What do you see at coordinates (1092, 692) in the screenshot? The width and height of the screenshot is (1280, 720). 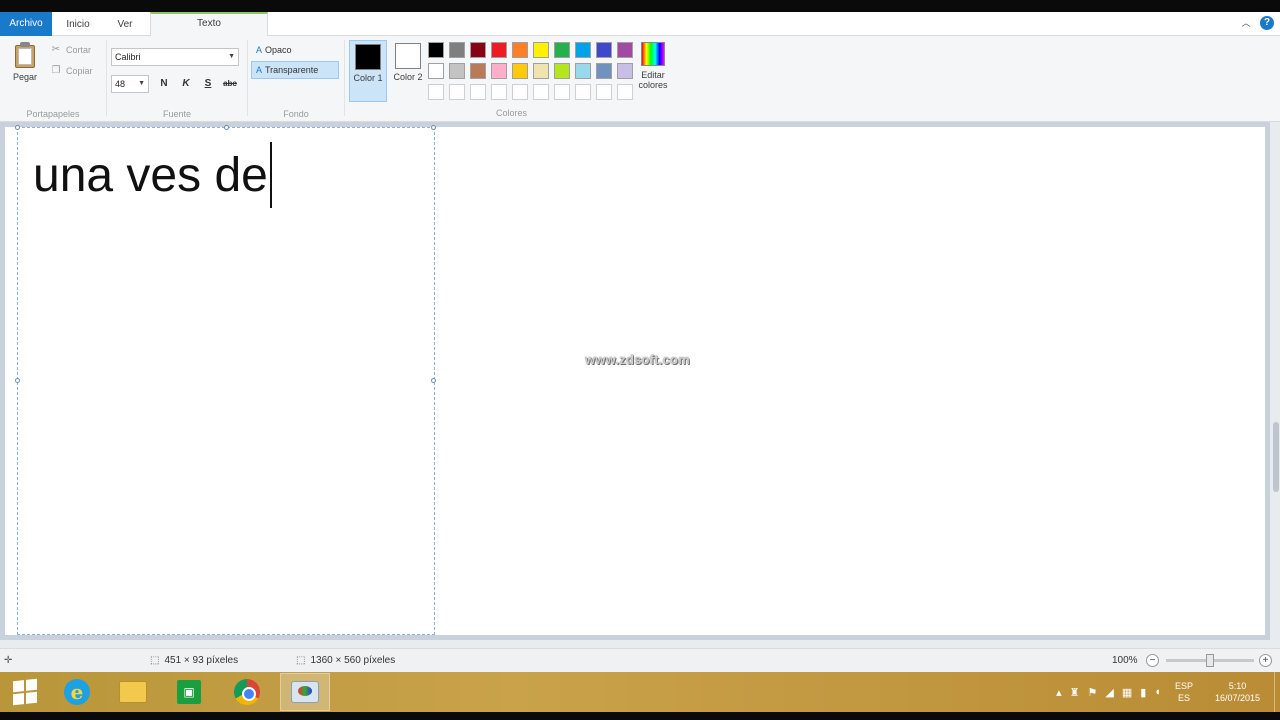 I see `action-center-icon: ⚑` at bounding box center [1092, 692].